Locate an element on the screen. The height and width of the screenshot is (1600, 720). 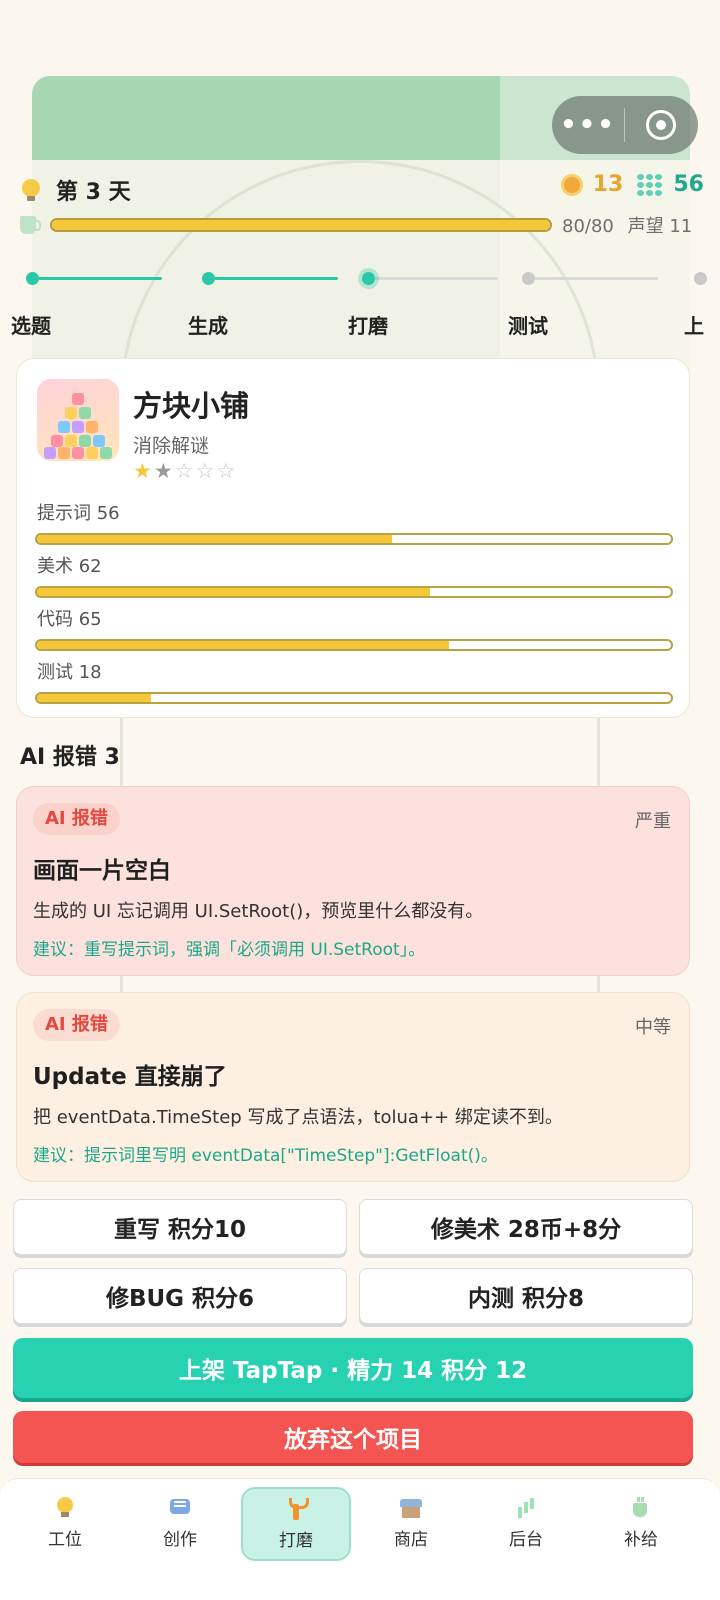
resource-counters: 13 56 is located at coordinates (632, 184).